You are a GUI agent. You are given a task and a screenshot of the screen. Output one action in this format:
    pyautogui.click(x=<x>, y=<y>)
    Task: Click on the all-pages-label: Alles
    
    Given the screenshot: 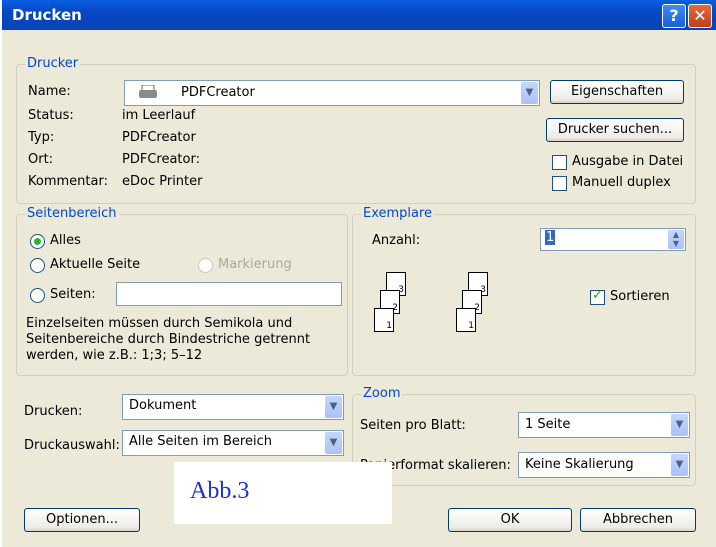 What is the action you would take?
    pyautogui.click(x=65, y=240)
    